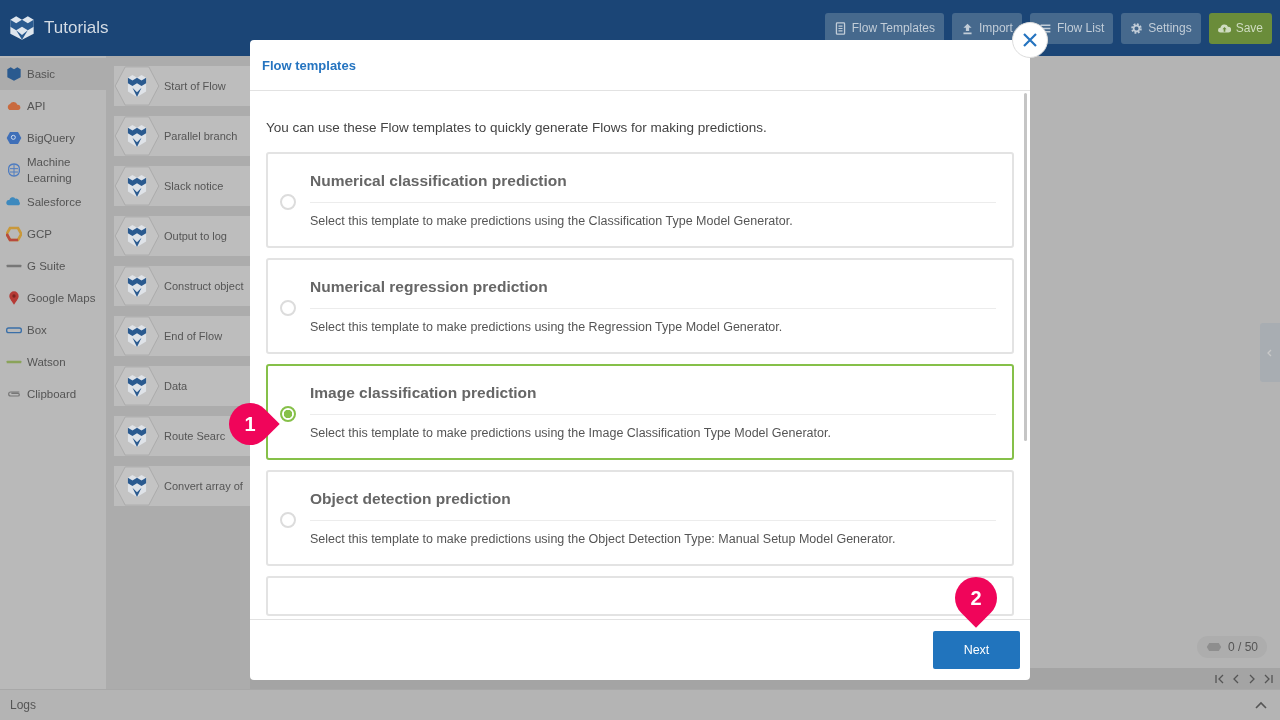  What do you see at coordinates (552, 221) in the screenshot?
I see `template-description: Select this template to make predictions using the Classification Type Model Generator.` at bounding box center [552, 221].